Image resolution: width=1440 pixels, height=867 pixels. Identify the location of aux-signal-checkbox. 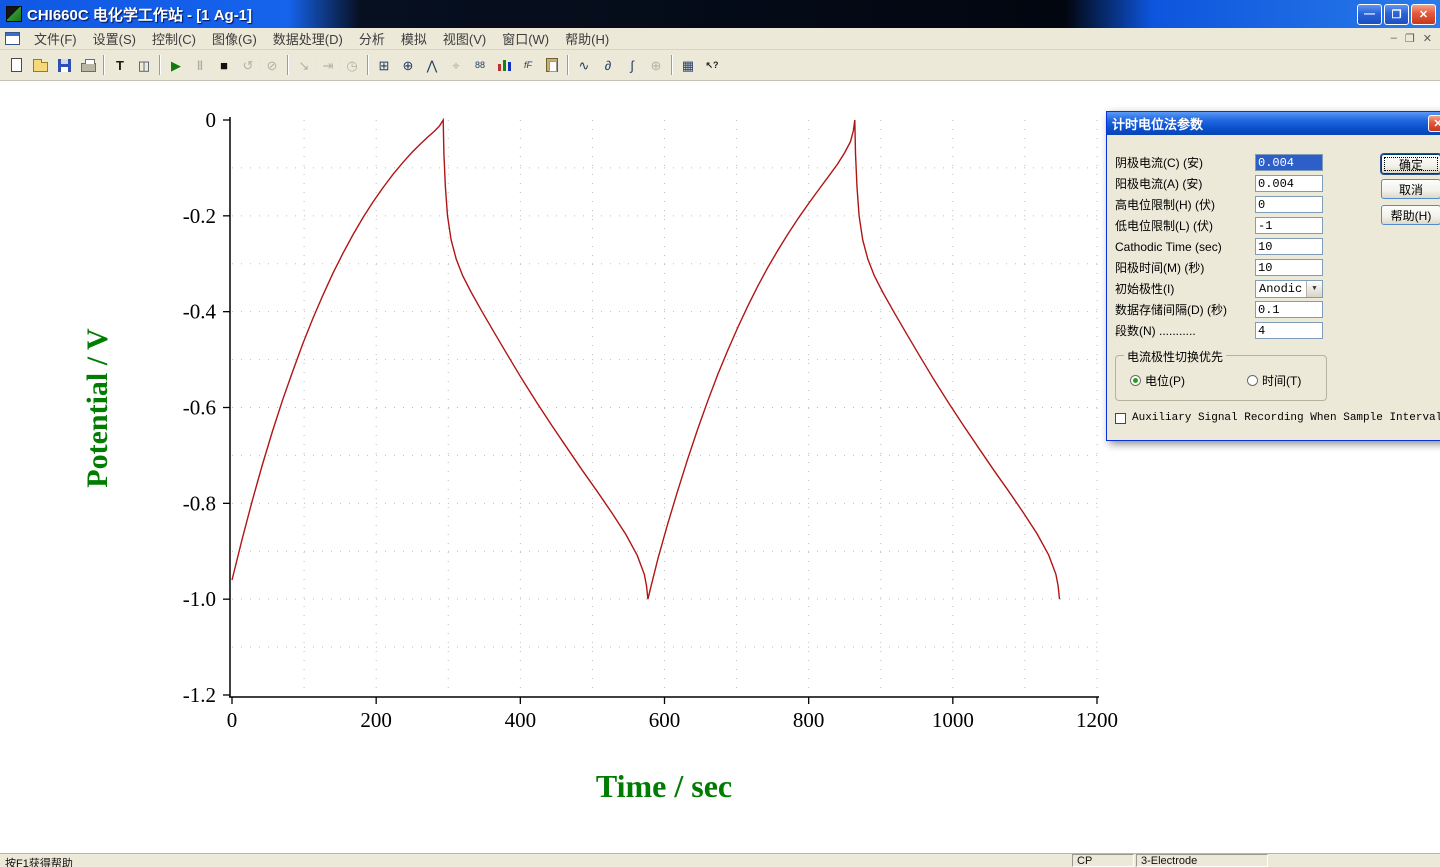
(1120, 418).